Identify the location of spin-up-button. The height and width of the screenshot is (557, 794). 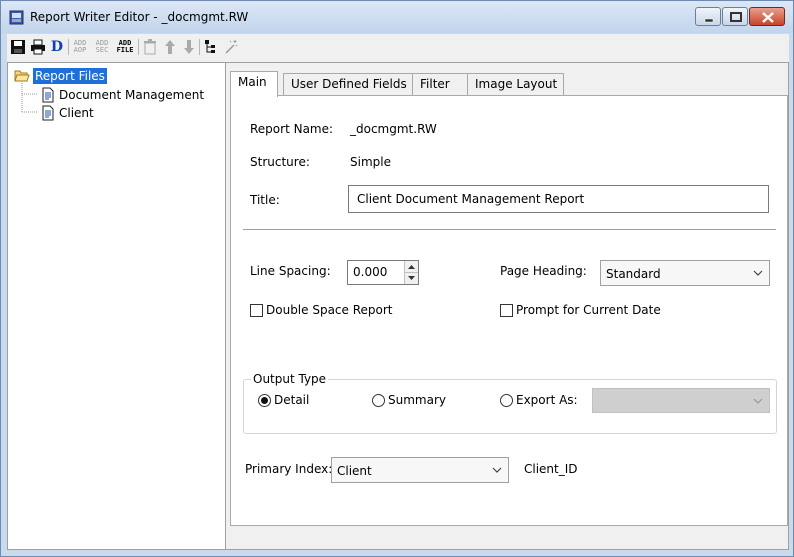
(411, 267).